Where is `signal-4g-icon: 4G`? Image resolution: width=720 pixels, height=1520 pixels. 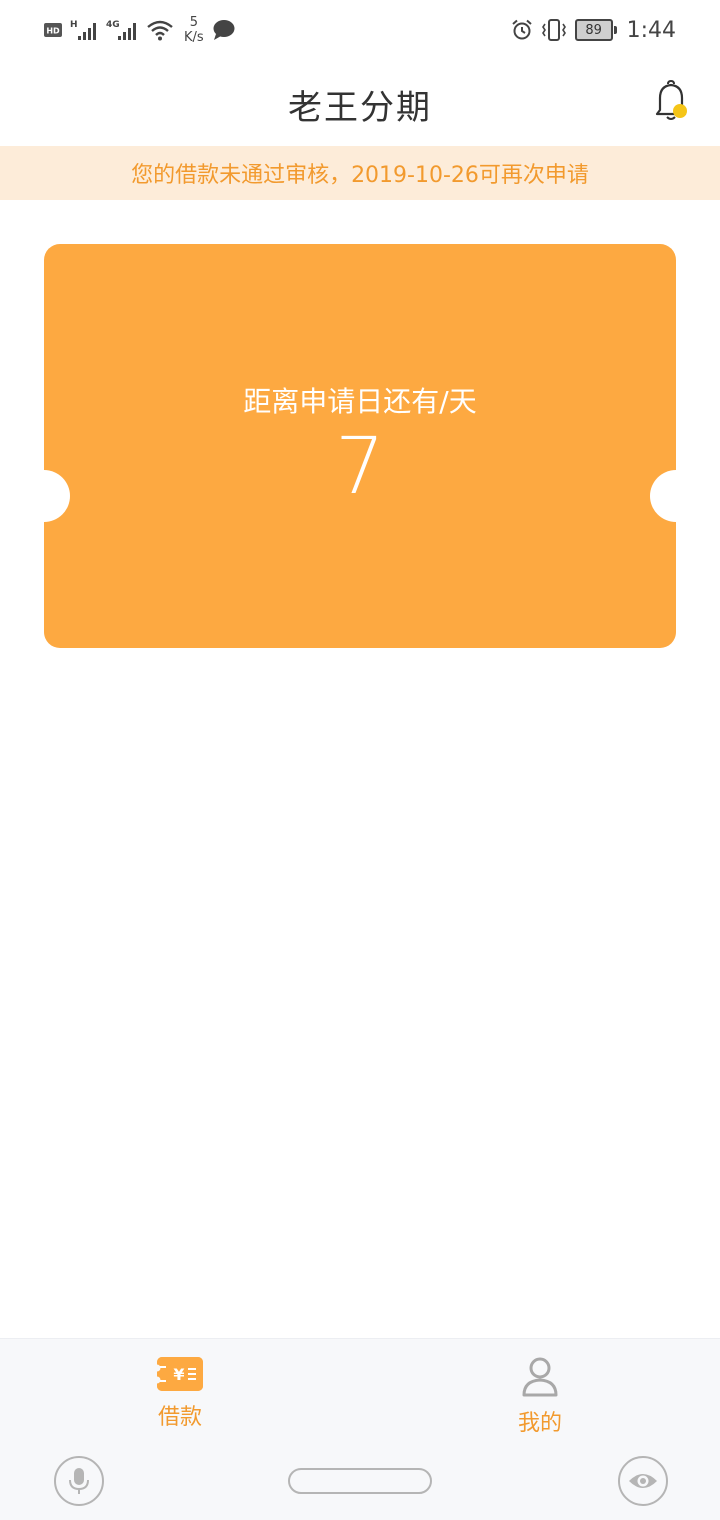
signal-4g-icon: 4G is located at coordinates (121, 30).